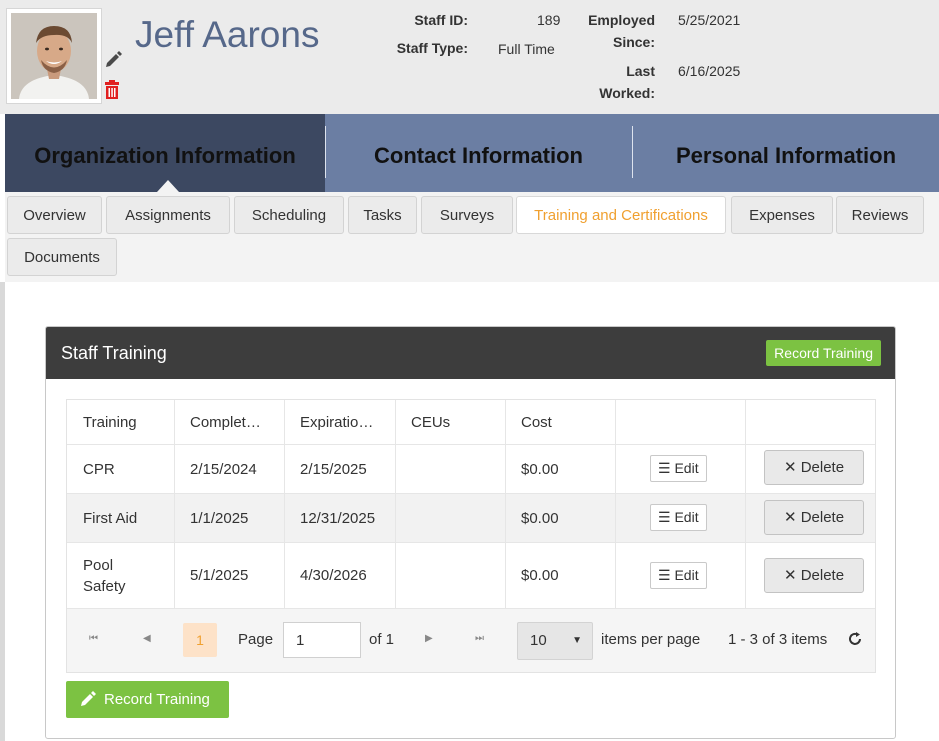  Describe the element at coordinates (322, 640) in the screenshot. I see `page-number-input` at that location.